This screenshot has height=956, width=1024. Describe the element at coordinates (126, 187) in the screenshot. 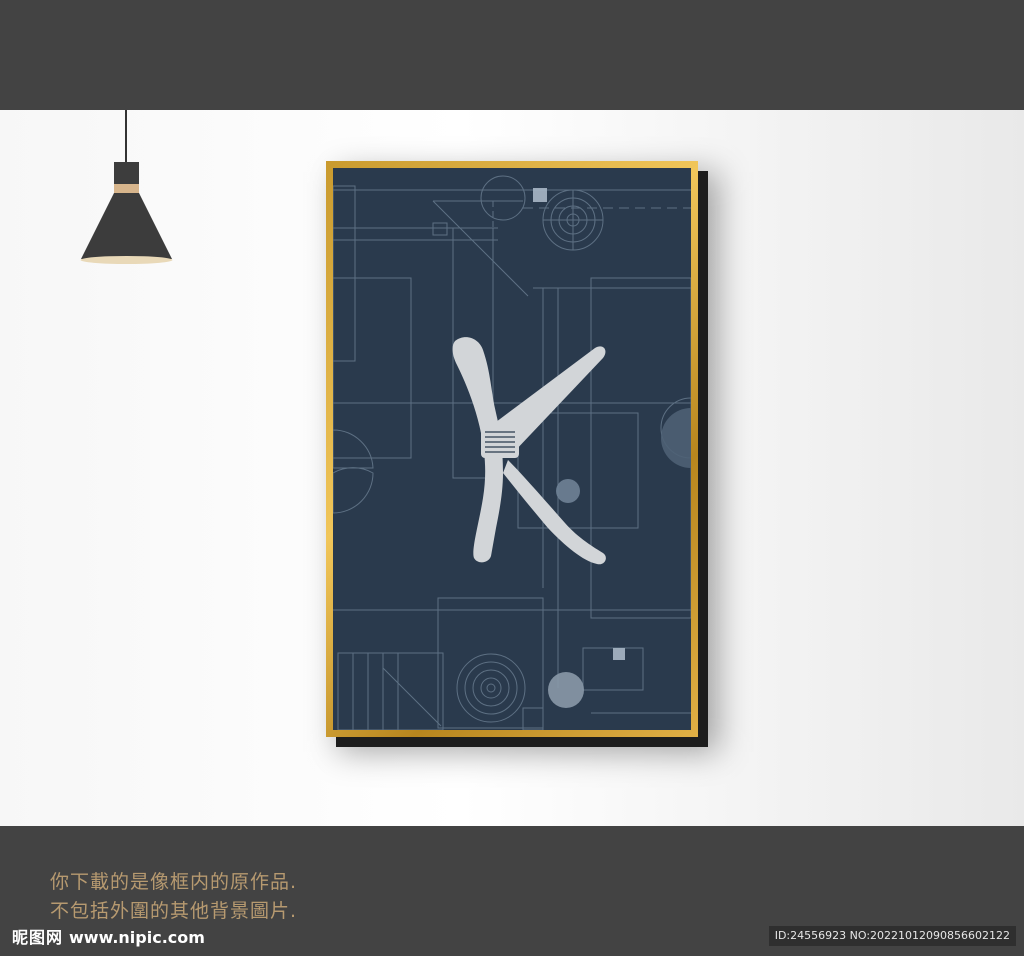

I see `pendant-lamp-icon` at that location.